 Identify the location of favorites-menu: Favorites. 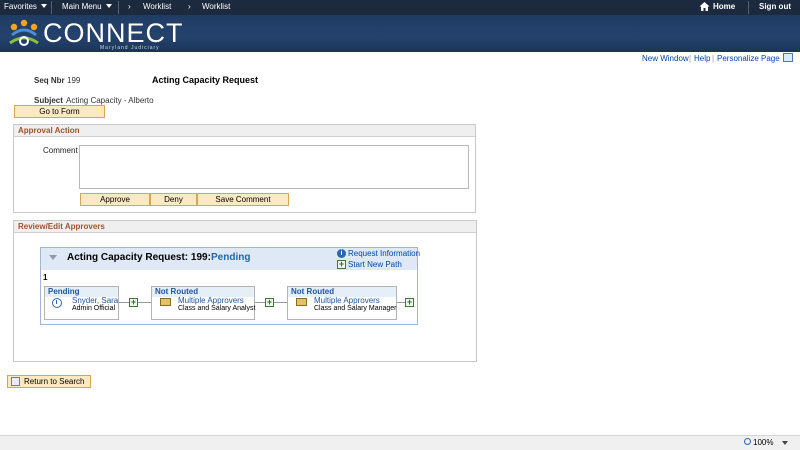
(25, 6).